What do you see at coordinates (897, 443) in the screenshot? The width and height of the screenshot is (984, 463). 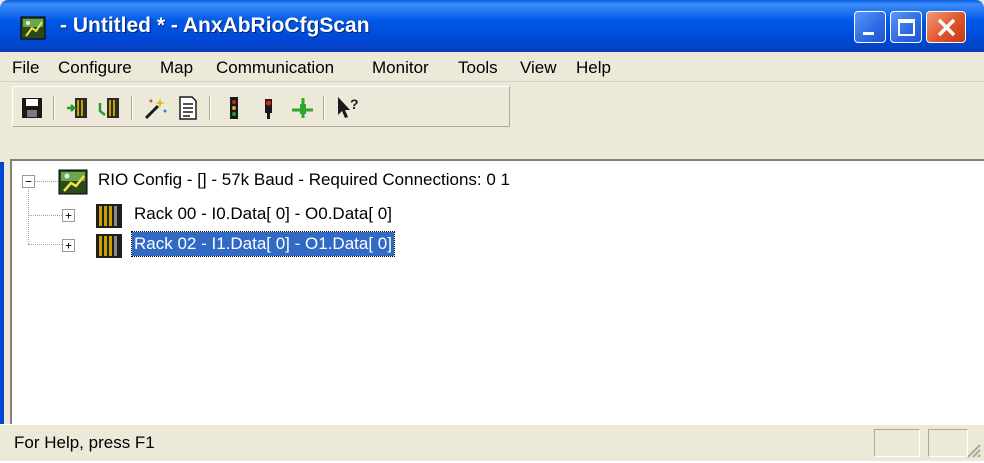 I see `status-pane` at bounding box center [897, 443].